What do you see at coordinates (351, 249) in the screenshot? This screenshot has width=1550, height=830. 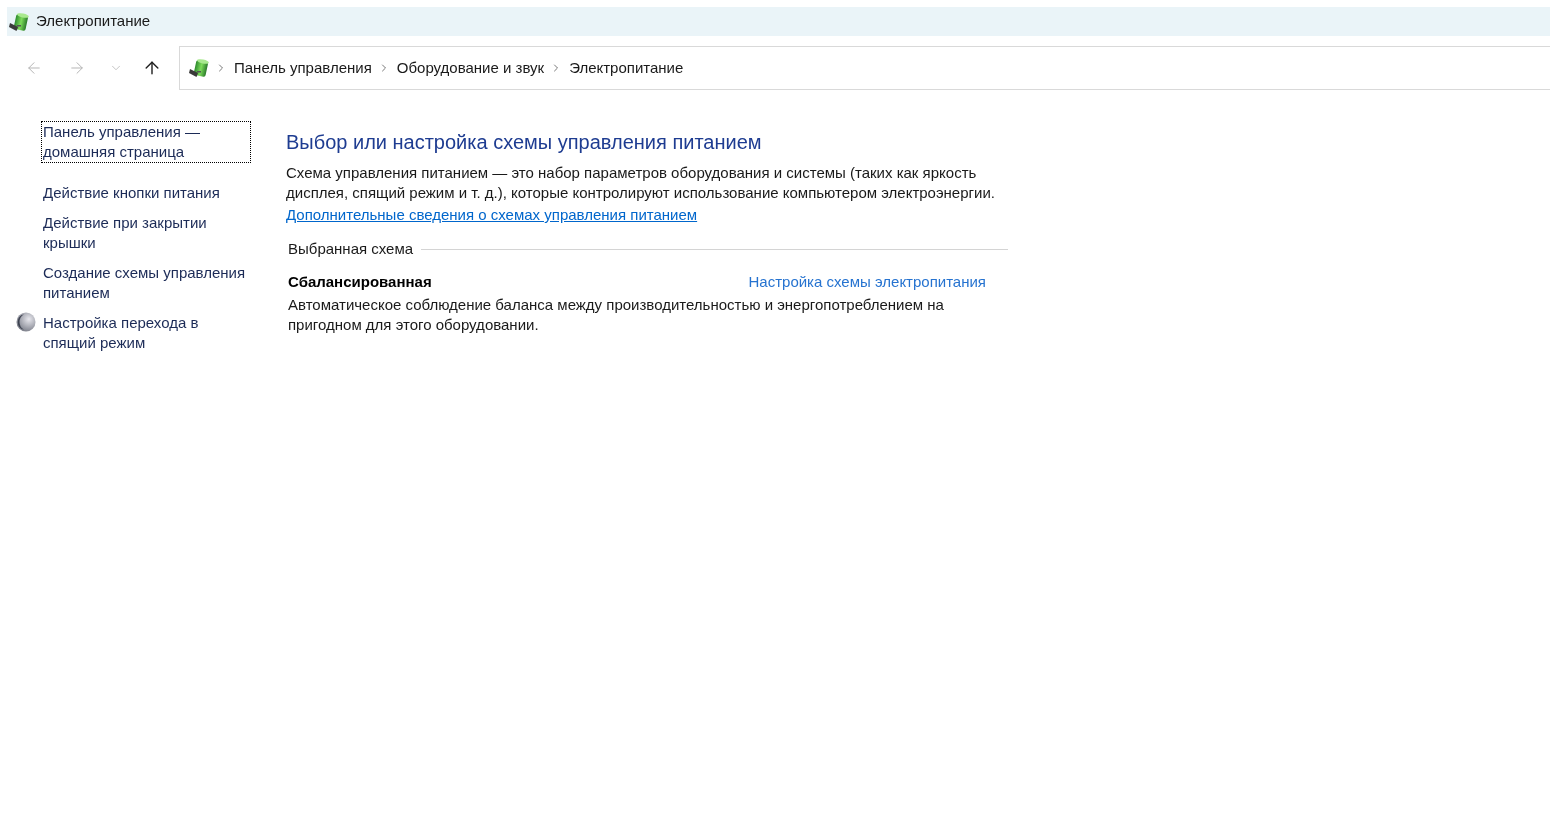 I see `section-title: Выбранная схема` at bounding box center [351, 249].